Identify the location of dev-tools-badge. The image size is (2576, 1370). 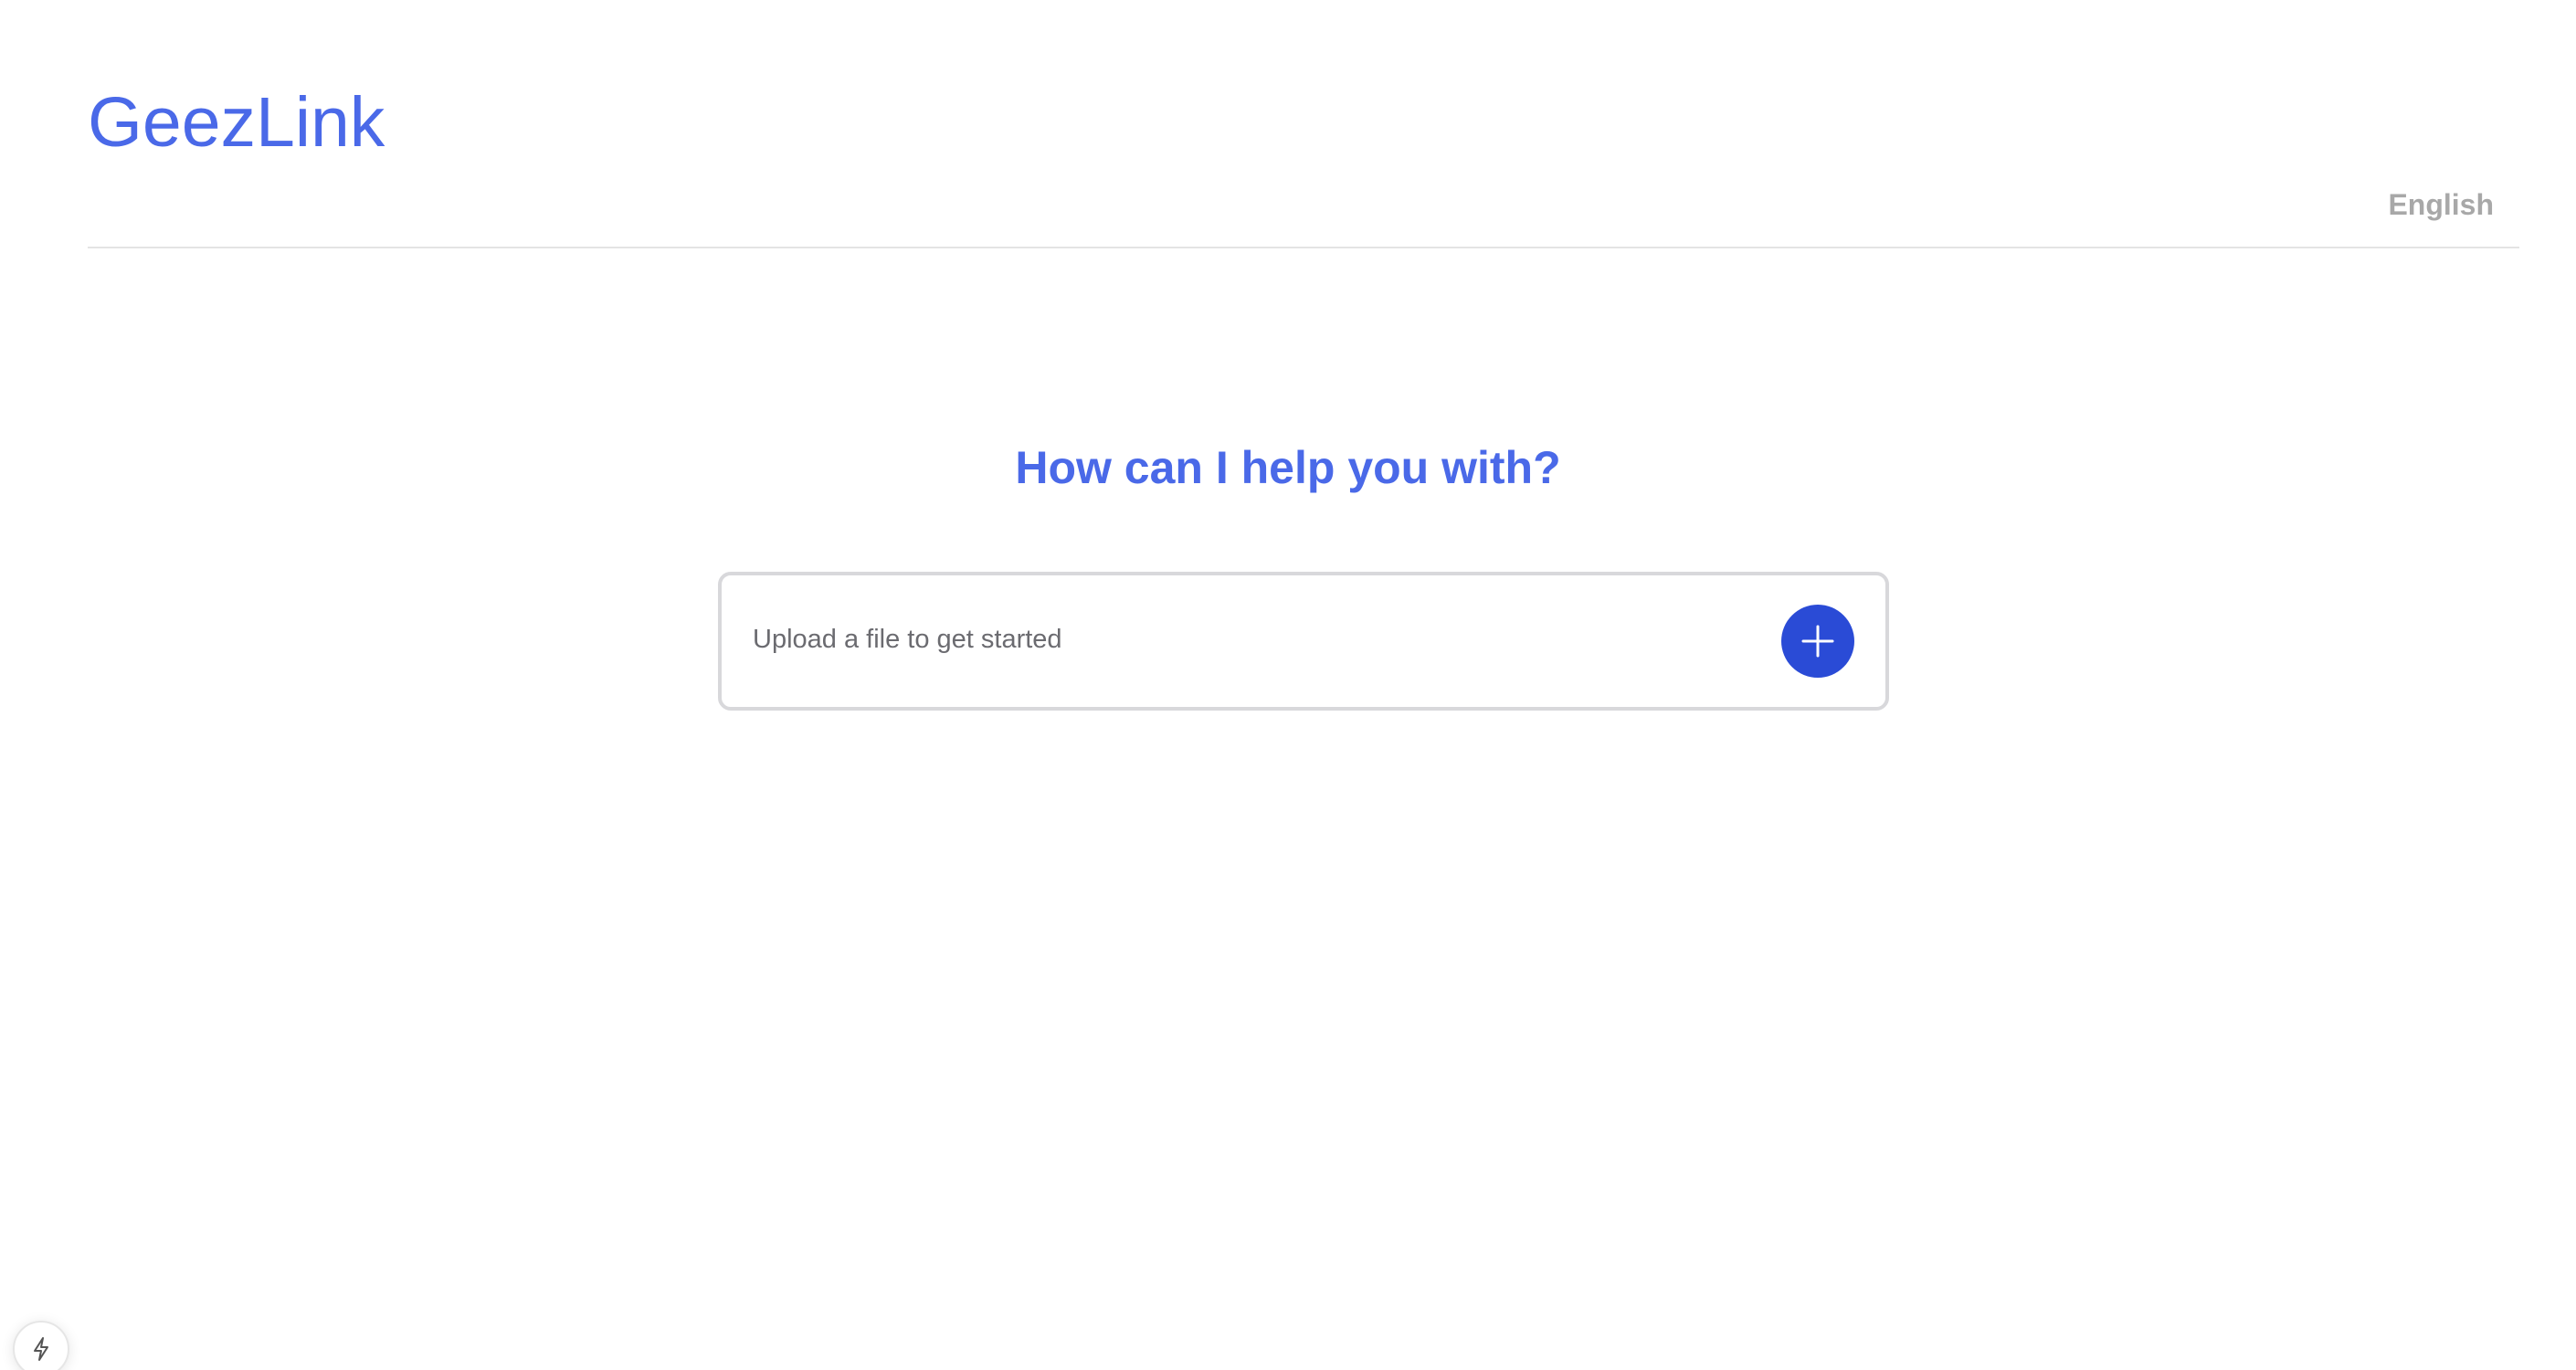
(41, 1345).